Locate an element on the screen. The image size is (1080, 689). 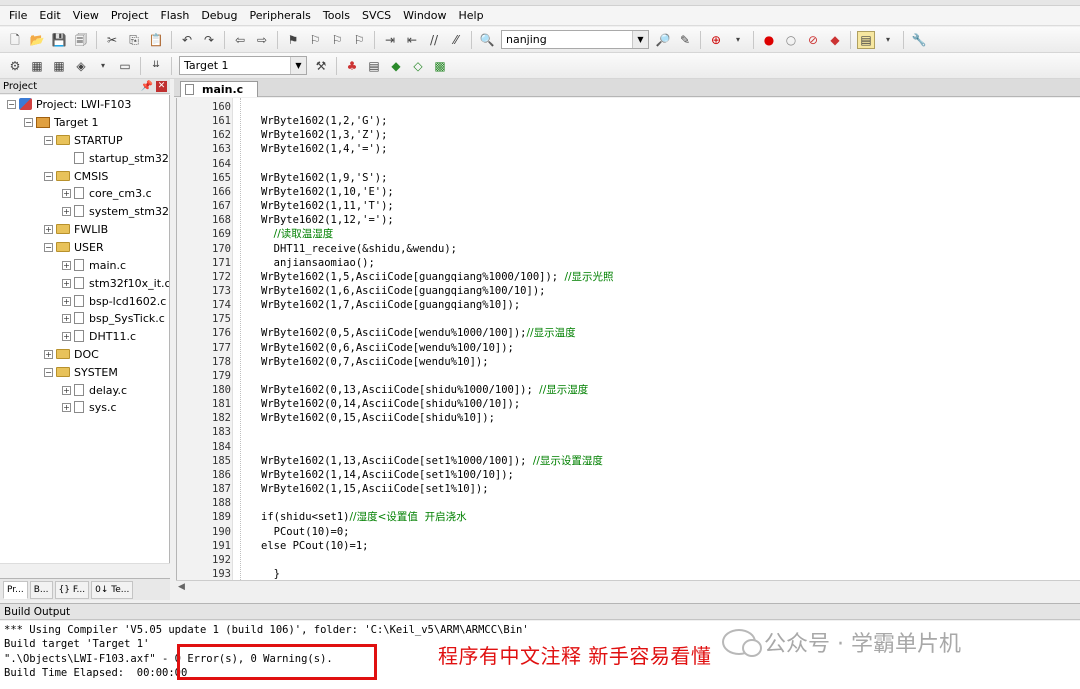
menu-peripherals: Peripherals is located at coordinates (280, 16).